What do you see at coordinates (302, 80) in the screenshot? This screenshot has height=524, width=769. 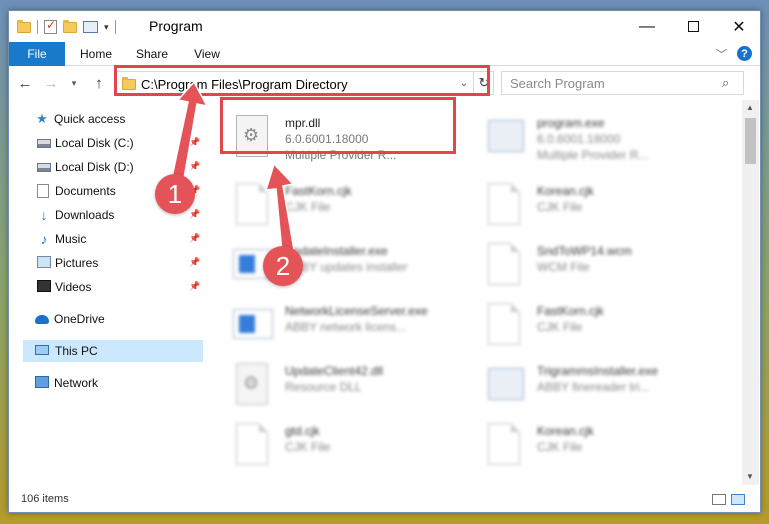 I see `address-bar-highlight` at bounding box center [302, 80].